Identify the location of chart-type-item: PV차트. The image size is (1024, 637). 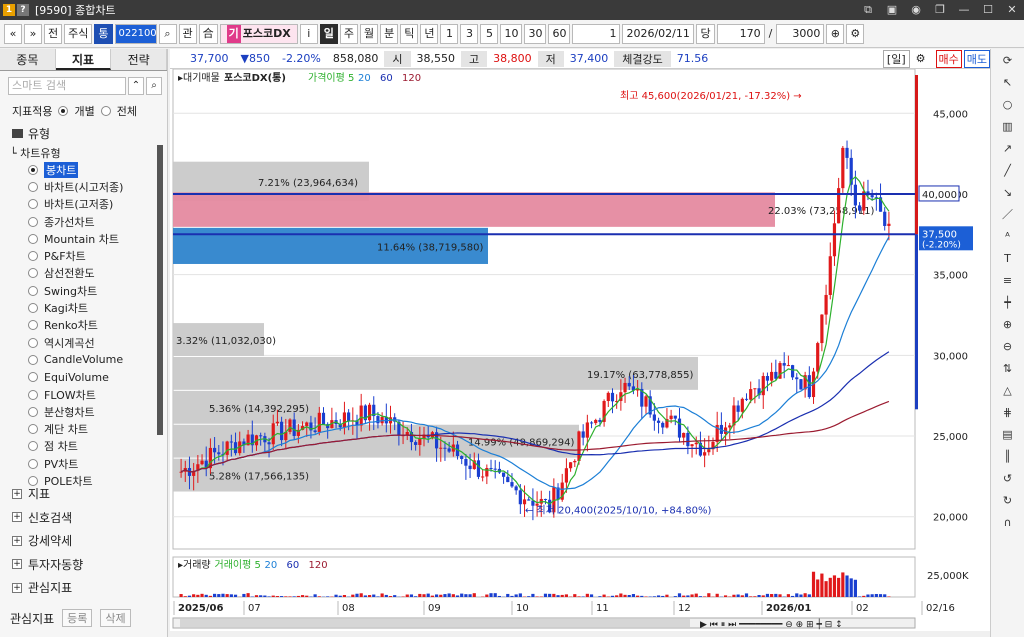
(81, 463).